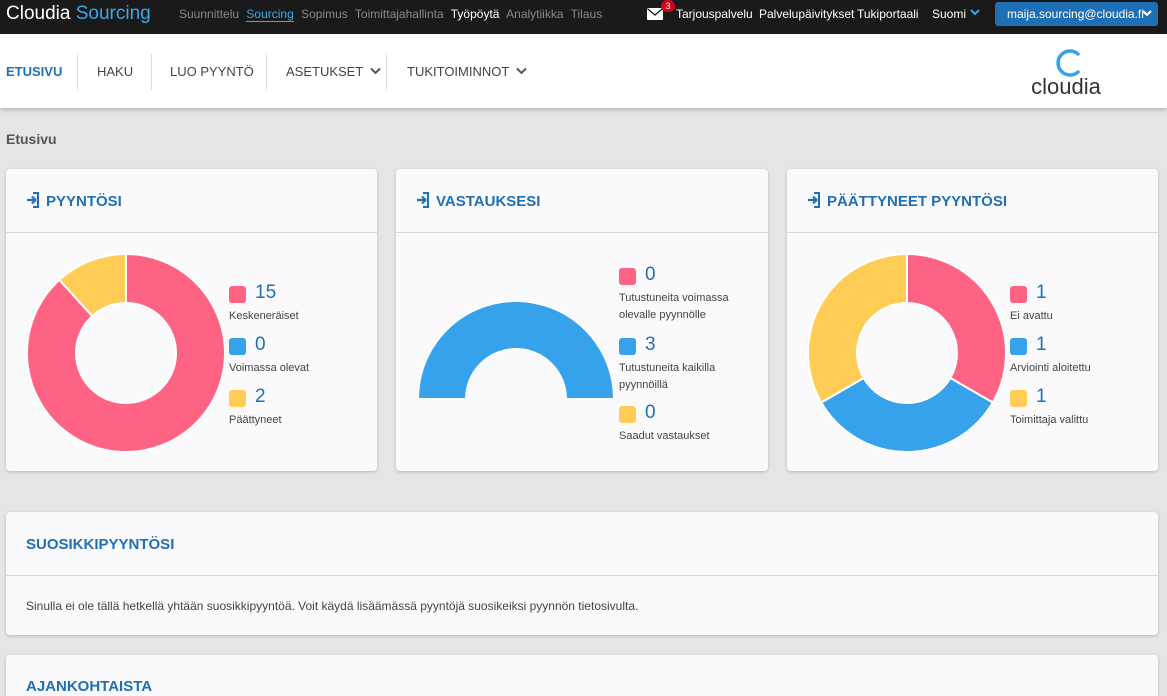  I want to click on module-analytiikka: Analytiikka, so click(534, 14).